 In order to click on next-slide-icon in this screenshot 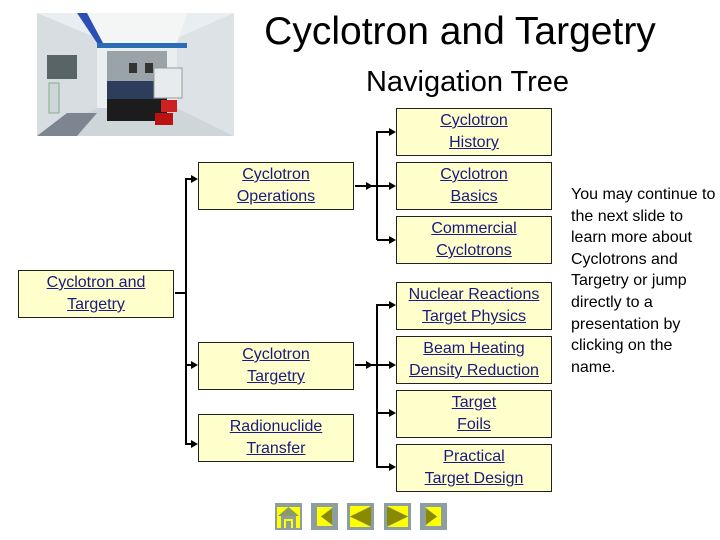, I will do `click(397, 516)`.